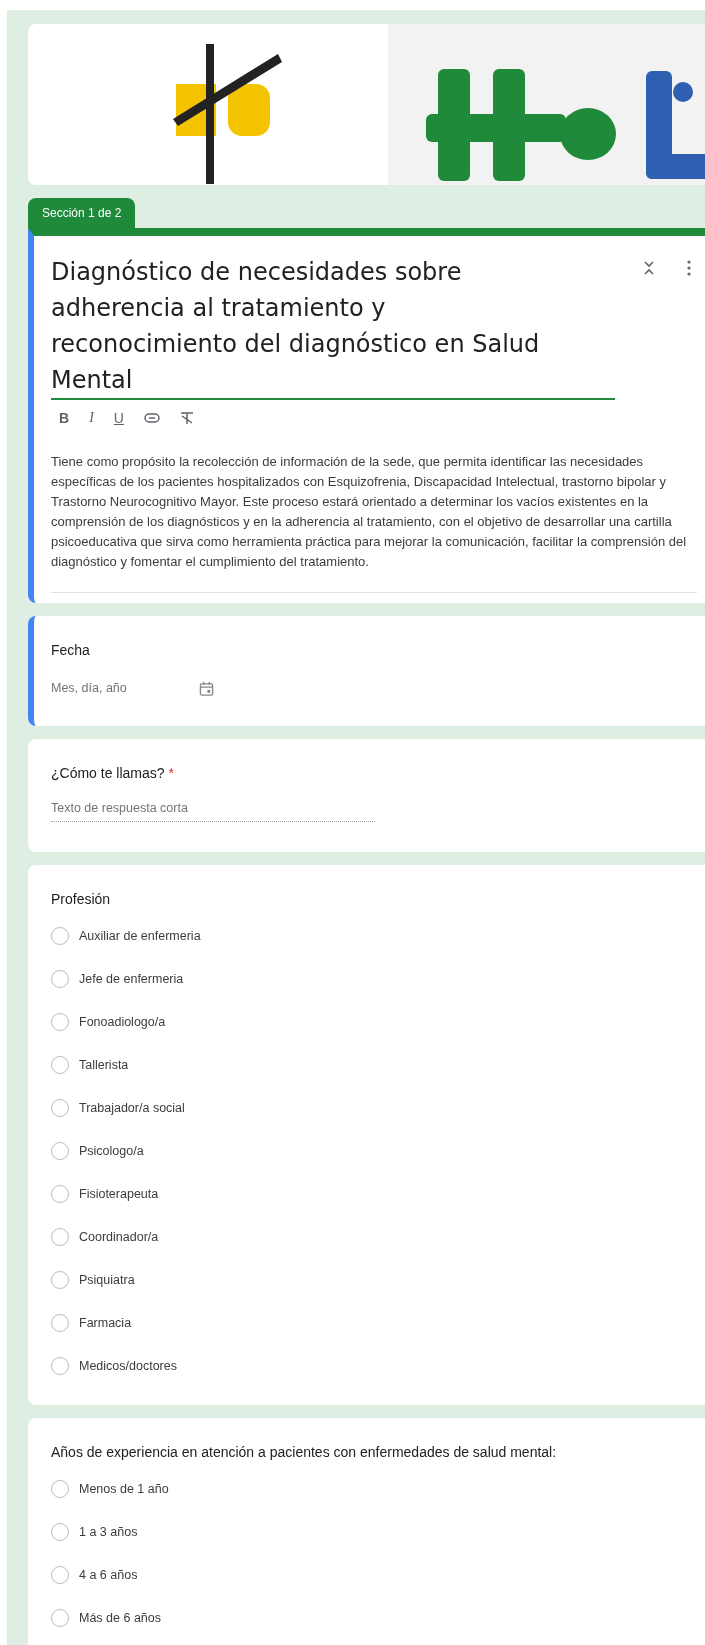 This screenshot has width=705, height=1645. I want to click on date-field: Mes, día, año, so click(132, 688).